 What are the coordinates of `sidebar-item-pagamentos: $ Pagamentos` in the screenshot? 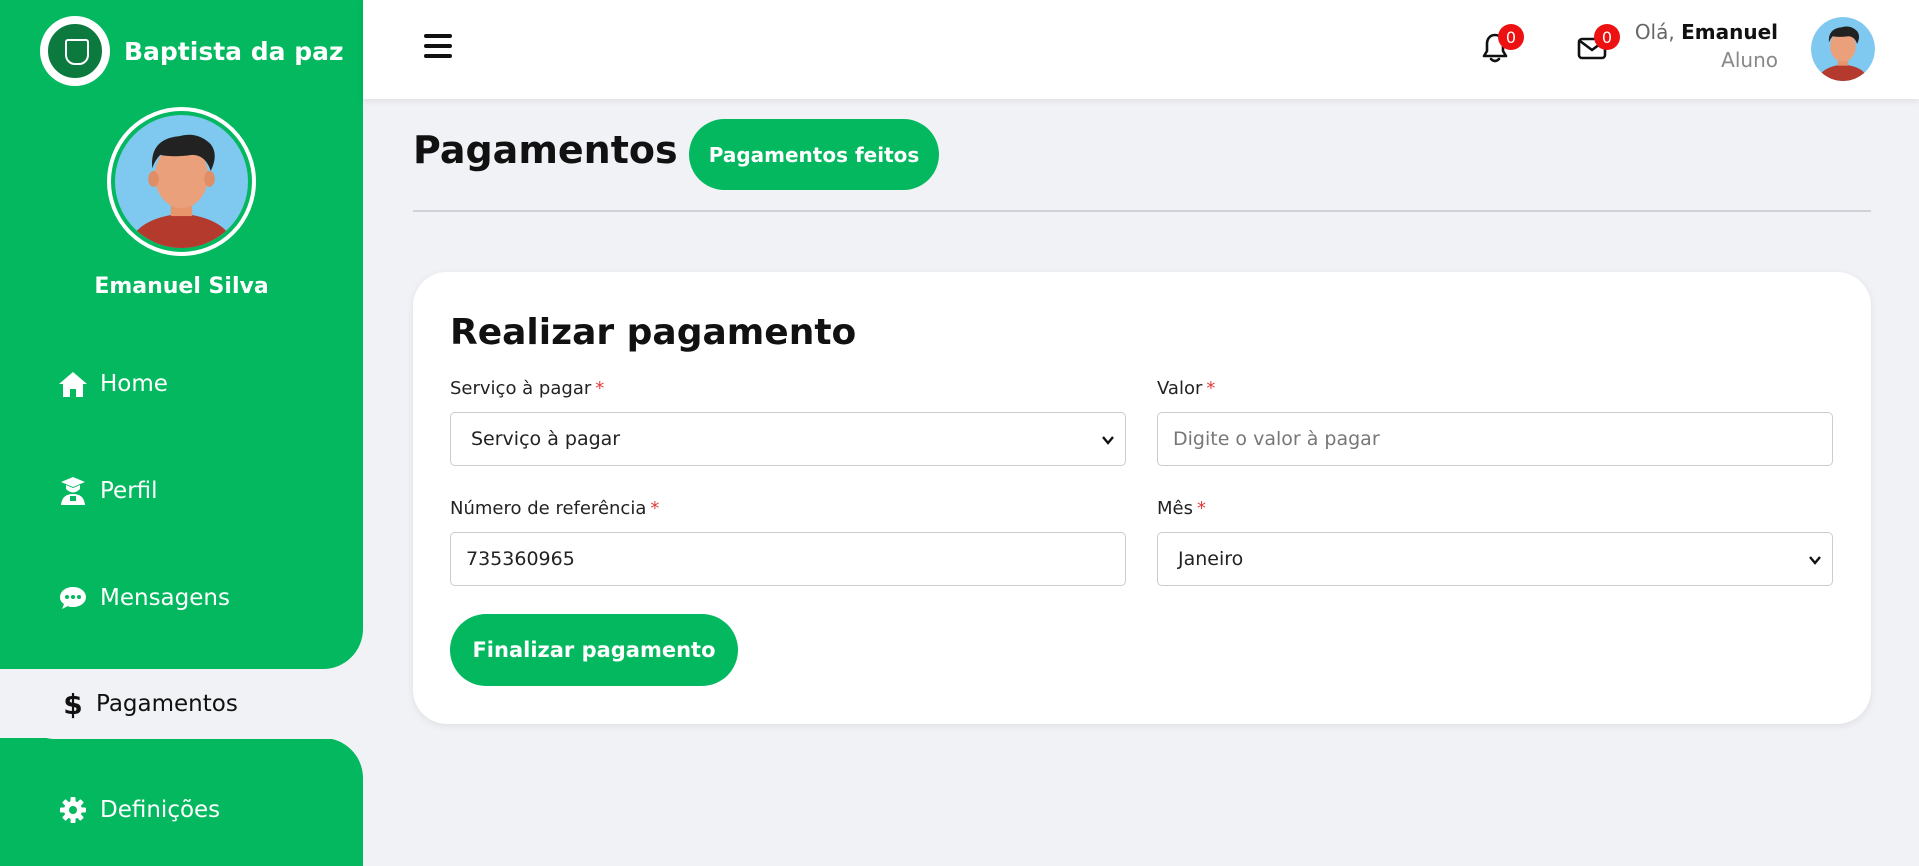 It's located at (191, 704).